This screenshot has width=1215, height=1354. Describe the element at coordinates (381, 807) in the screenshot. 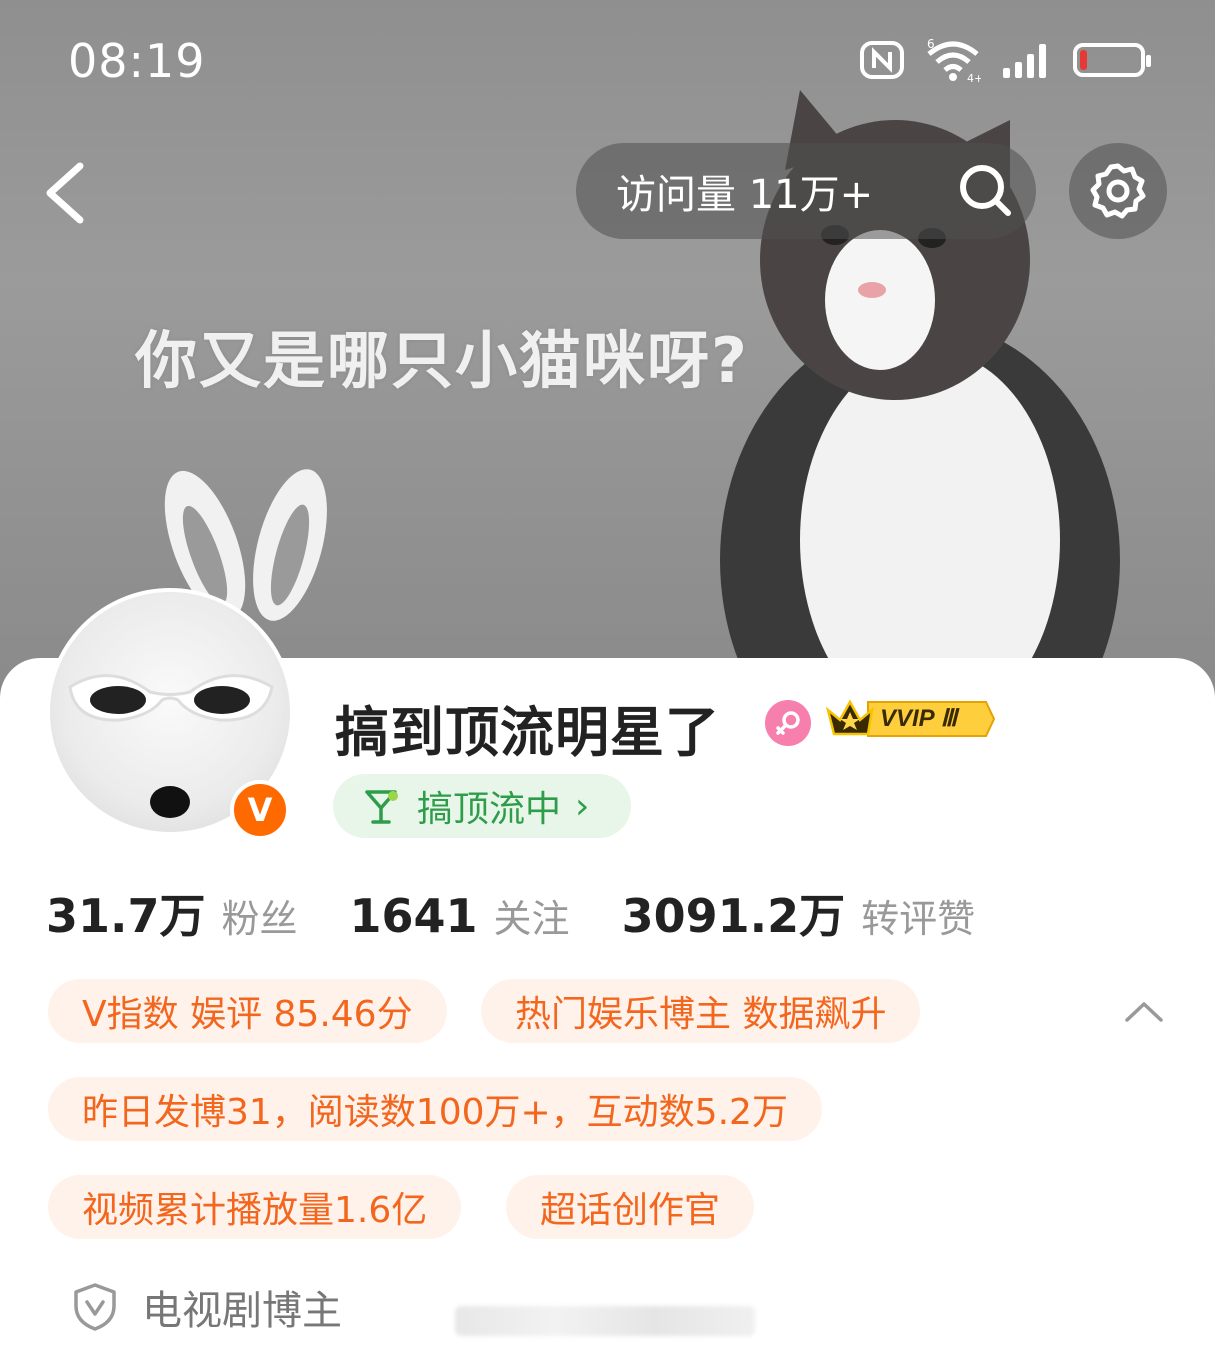

I see `cocktail-icon` at that location.